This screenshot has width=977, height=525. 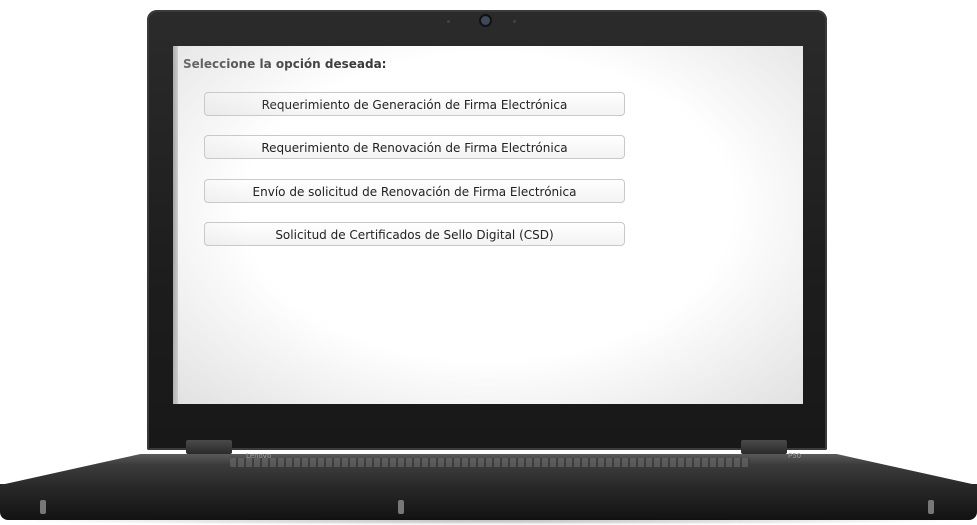 What do you see at coordinates (285, 64) in the screenshot?
I see `page-title: Seleccione la opción deseada:` at bounding box center [285, 64].